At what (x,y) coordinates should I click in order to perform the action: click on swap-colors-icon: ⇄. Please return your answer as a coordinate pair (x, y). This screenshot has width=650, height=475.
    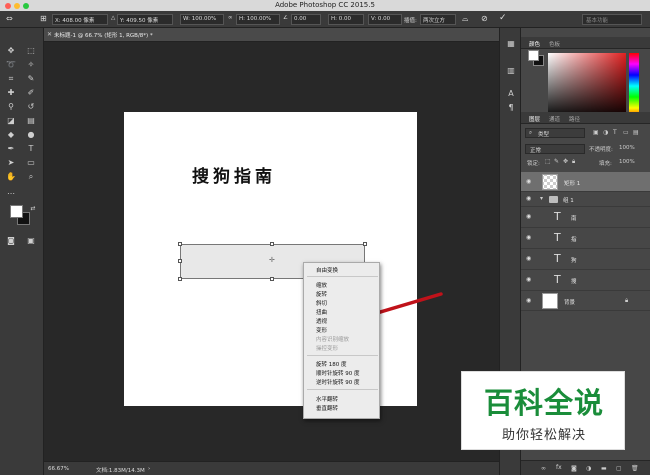
    Looking at the image, I should click on (33, 209).